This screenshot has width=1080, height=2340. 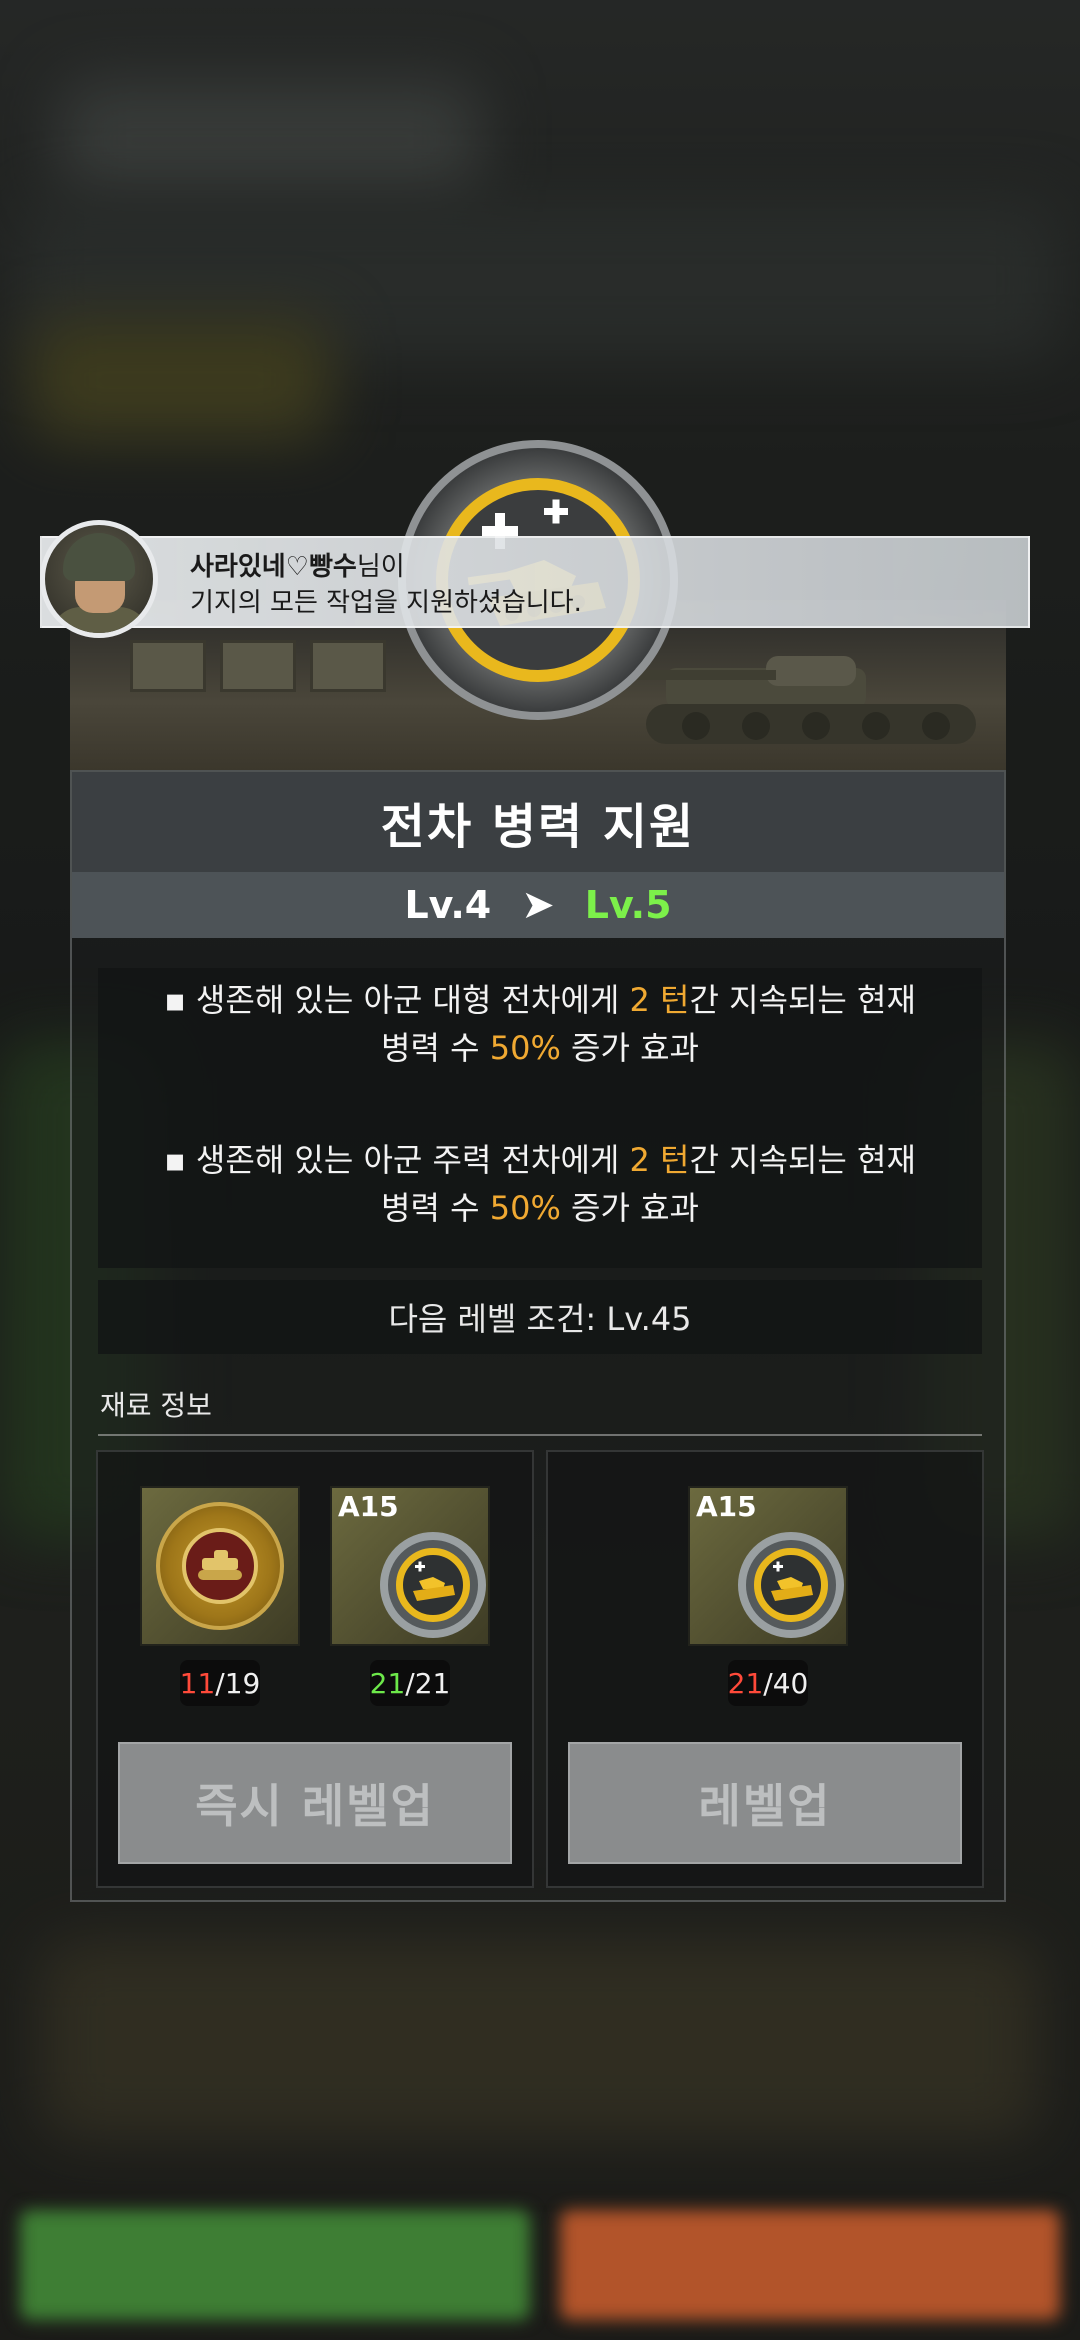 I want to click on title-bar: 전차 병력 지원, so click(x=538, y=822).